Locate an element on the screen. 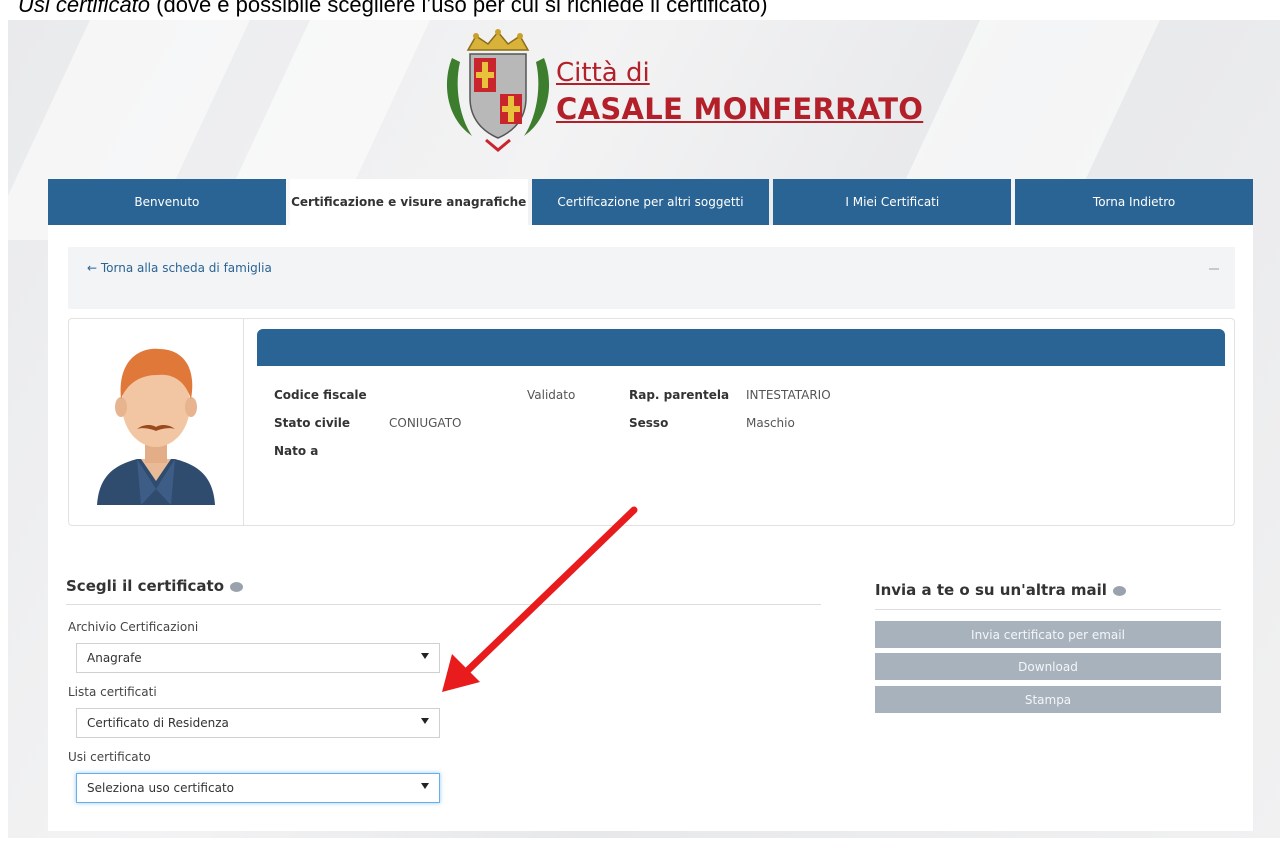 The width and height of the screenshot is (1284, 849). download-button: Download is located at coordinates (1048, 666).